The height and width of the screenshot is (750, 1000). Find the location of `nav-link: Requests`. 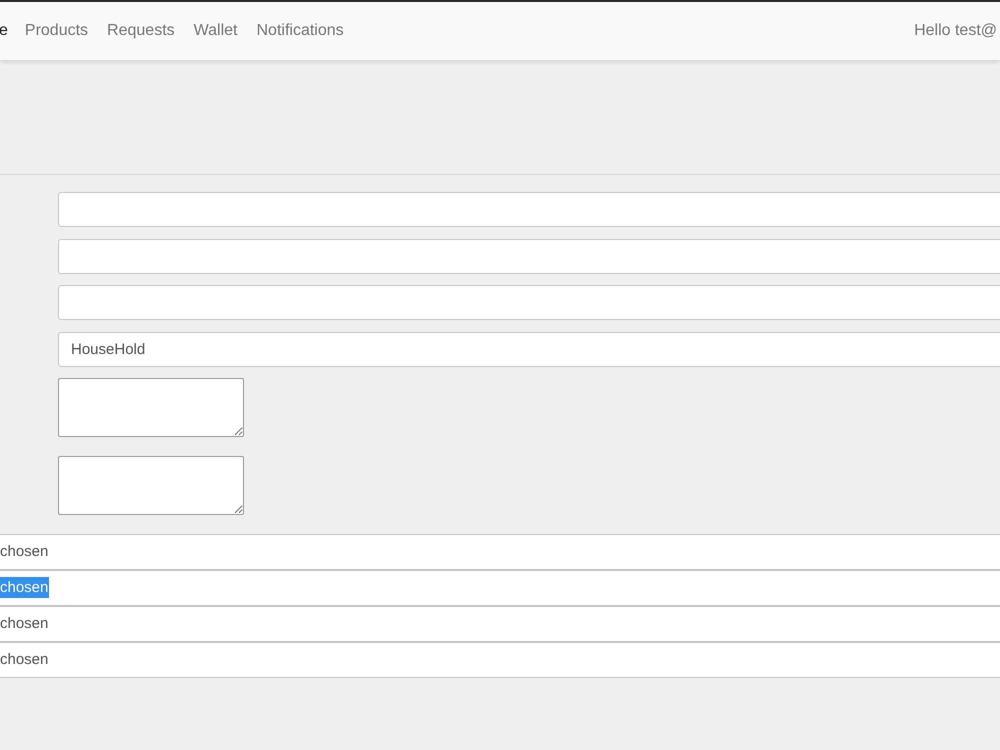

nav-link: Requests is located at coordinates (141, 31).